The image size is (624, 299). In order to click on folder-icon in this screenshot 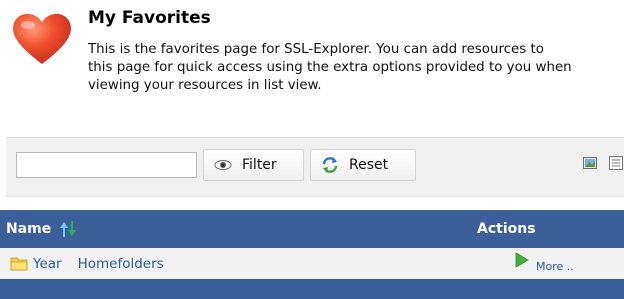, I will do `click(19, 264)`.